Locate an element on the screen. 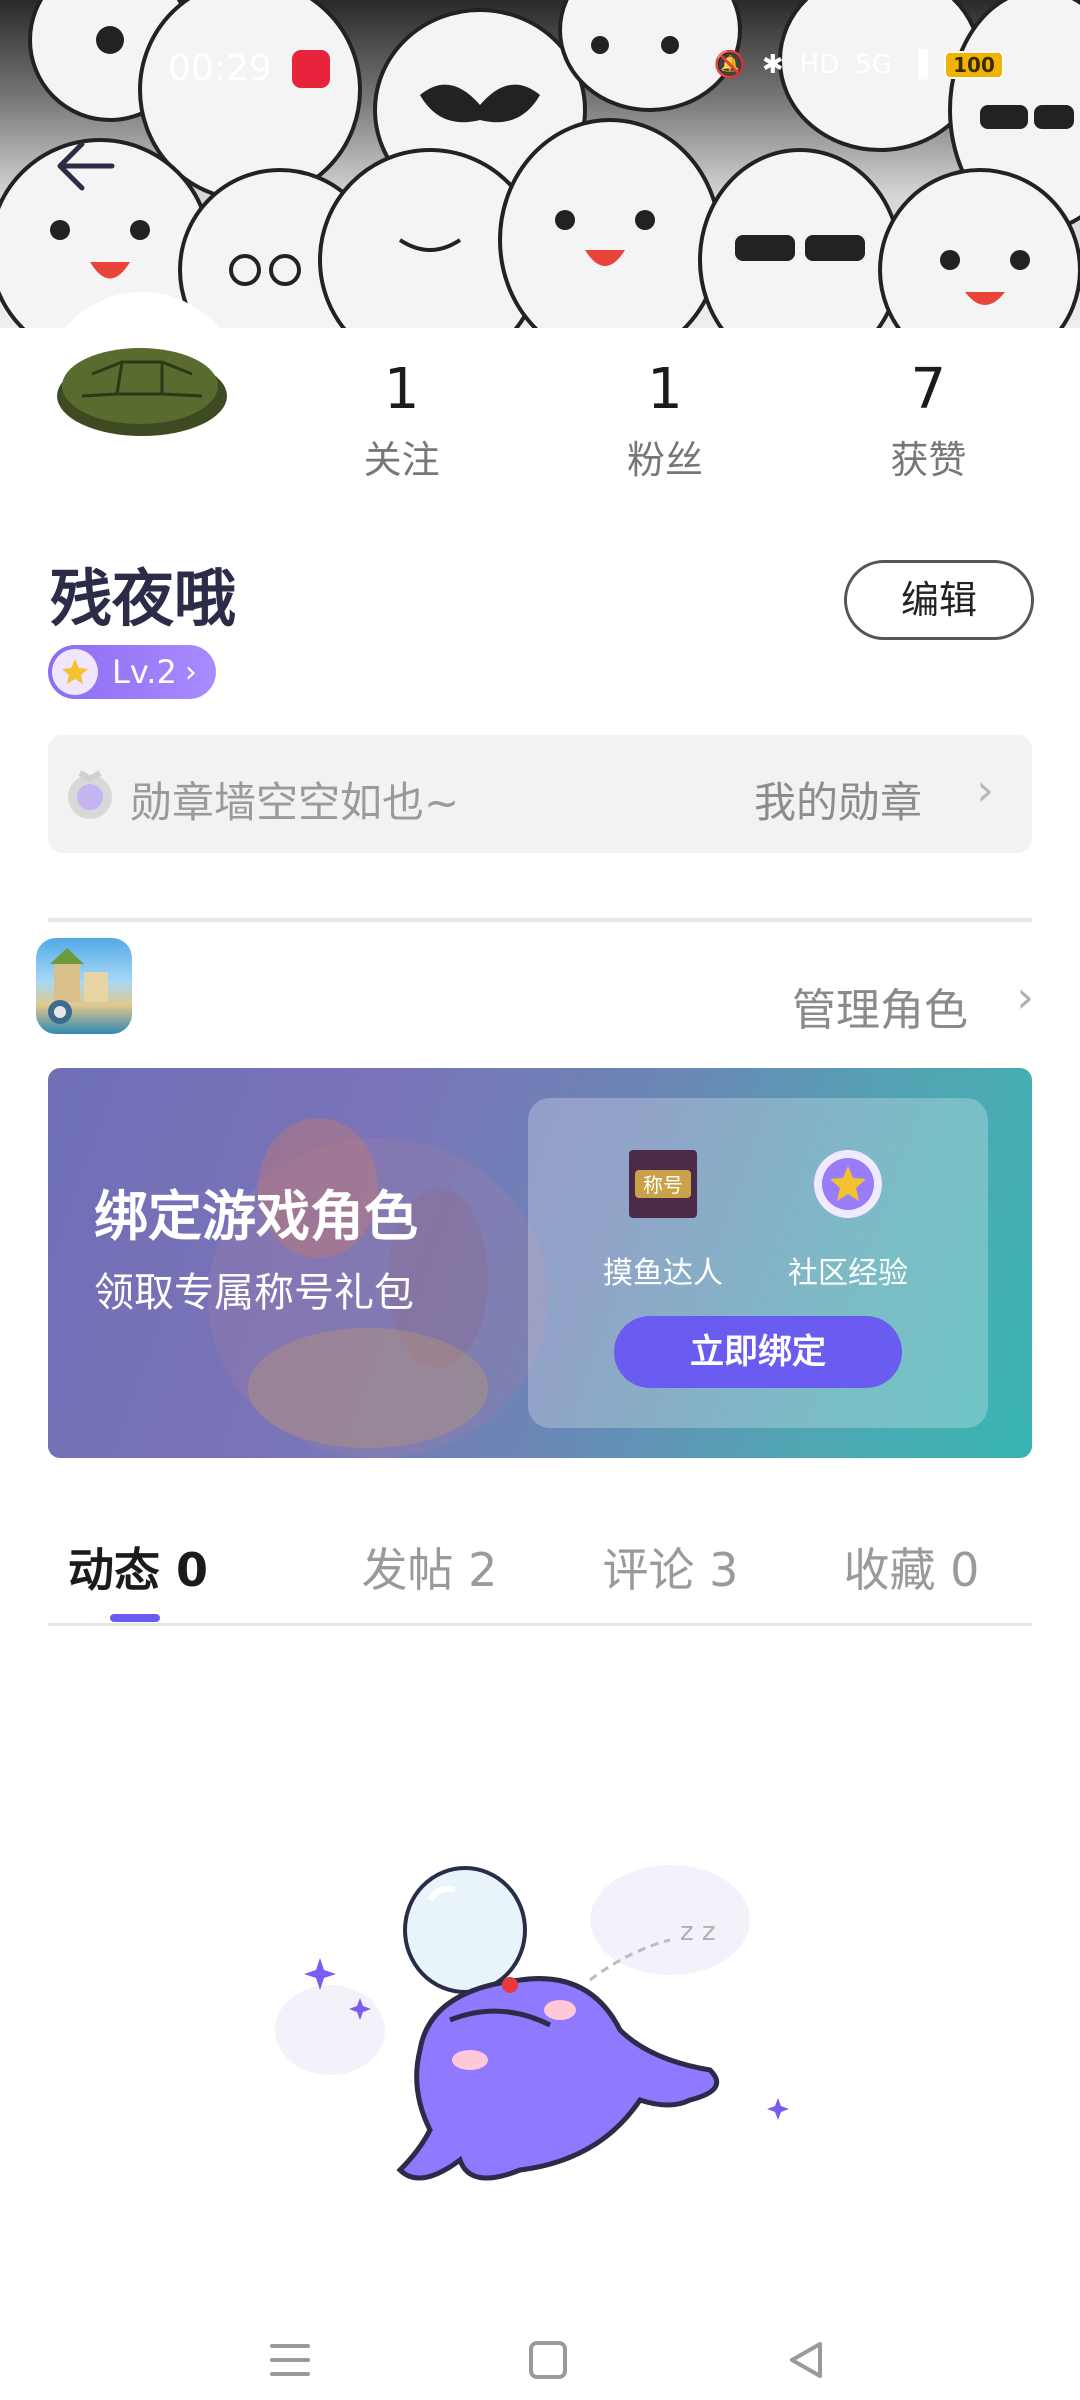  stat-following: 1 关注 is located at coordinates (401, 419).